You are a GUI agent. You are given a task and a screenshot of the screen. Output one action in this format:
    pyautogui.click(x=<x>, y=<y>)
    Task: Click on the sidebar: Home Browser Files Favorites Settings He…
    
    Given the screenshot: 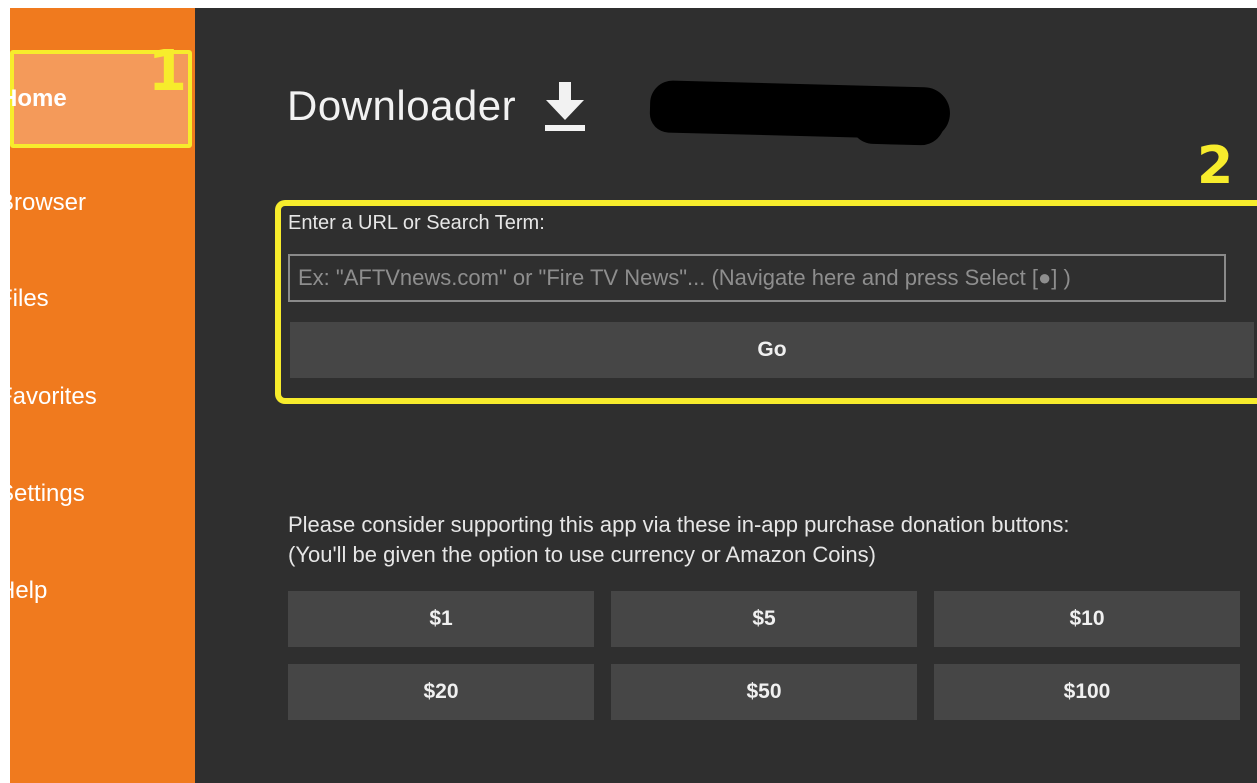 What is the action you would take?
    pyautogui.click(x=102, y=395)
    